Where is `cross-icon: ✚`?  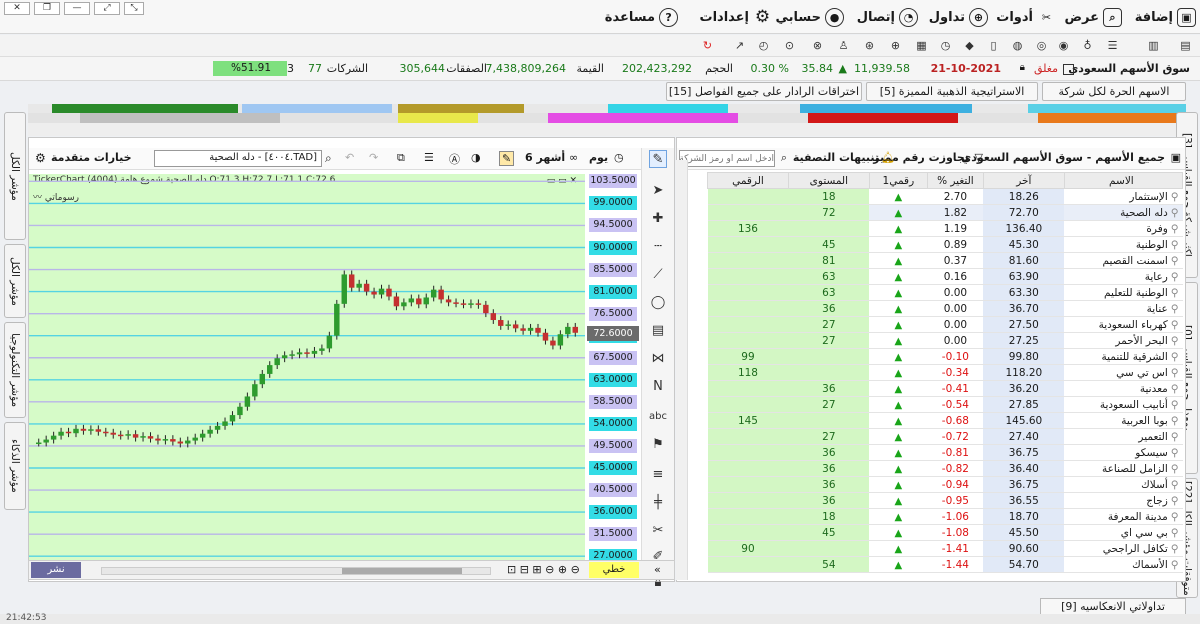
cross-icon: ✚ is located at coordinates (658, 219).